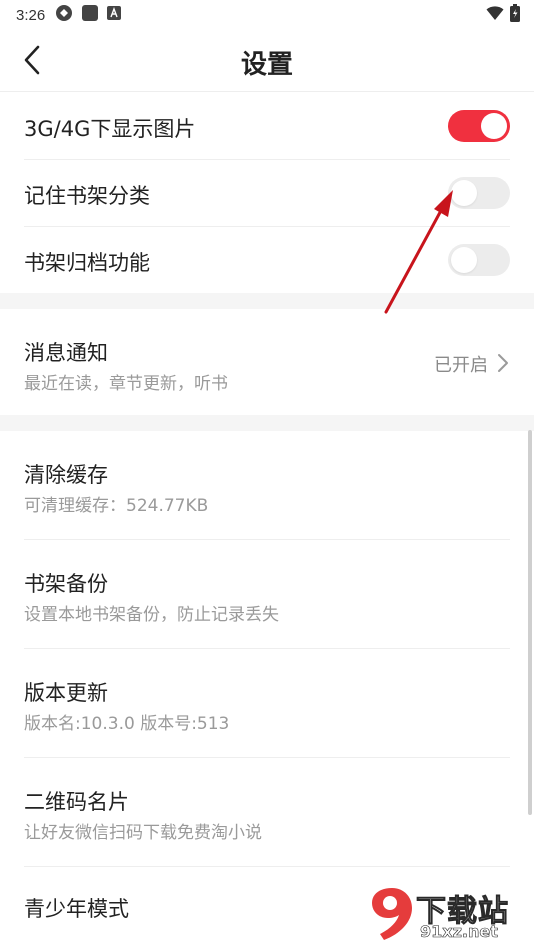  Describe the element at coordinates (479, 126) in the screenshot. I see `show-images-toggle` at that location.